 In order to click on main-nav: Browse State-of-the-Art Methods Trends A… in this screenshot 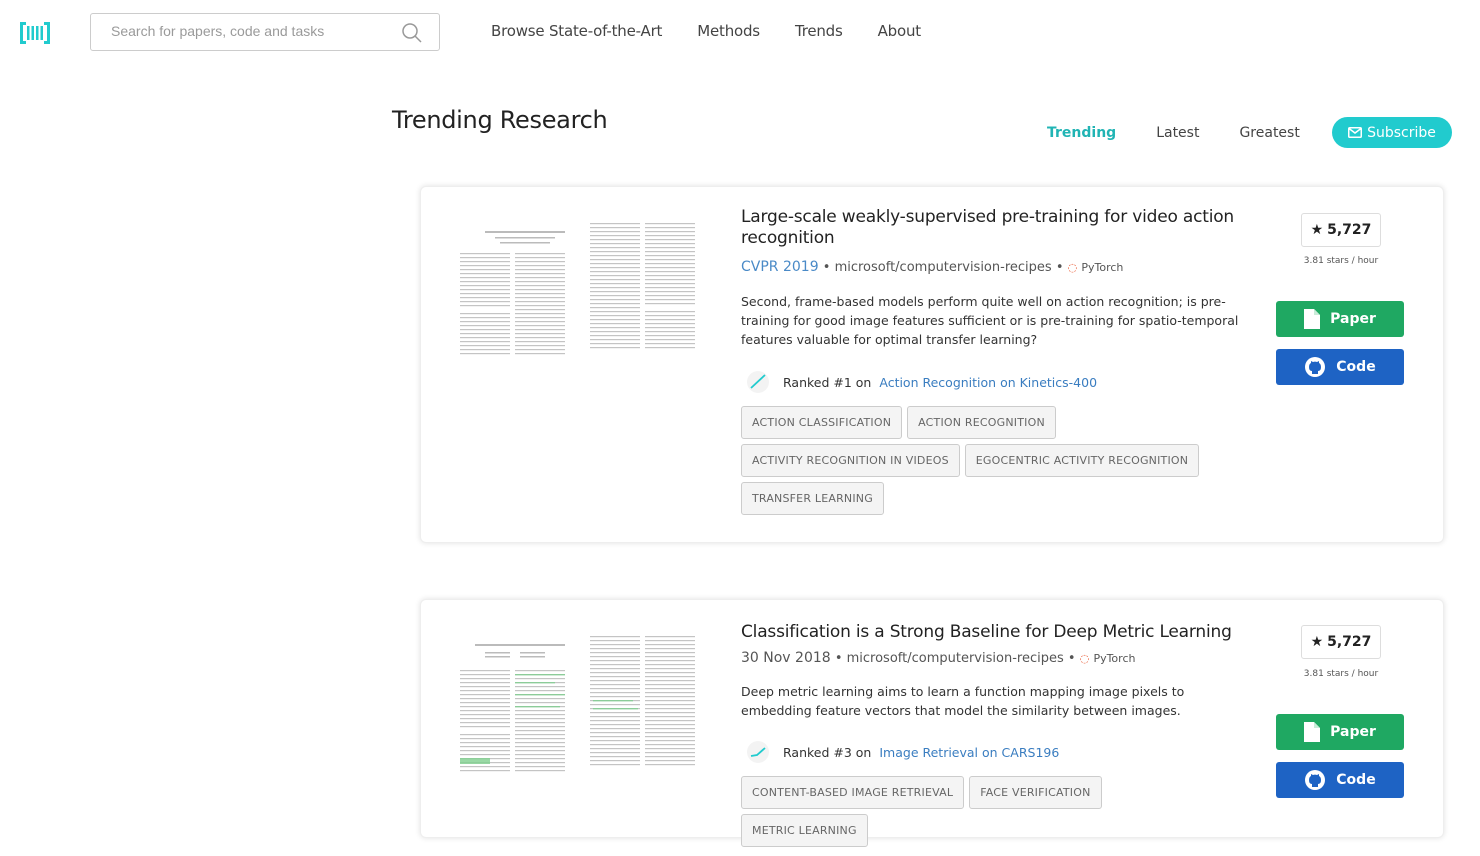, I will do `click(706, 31)`.